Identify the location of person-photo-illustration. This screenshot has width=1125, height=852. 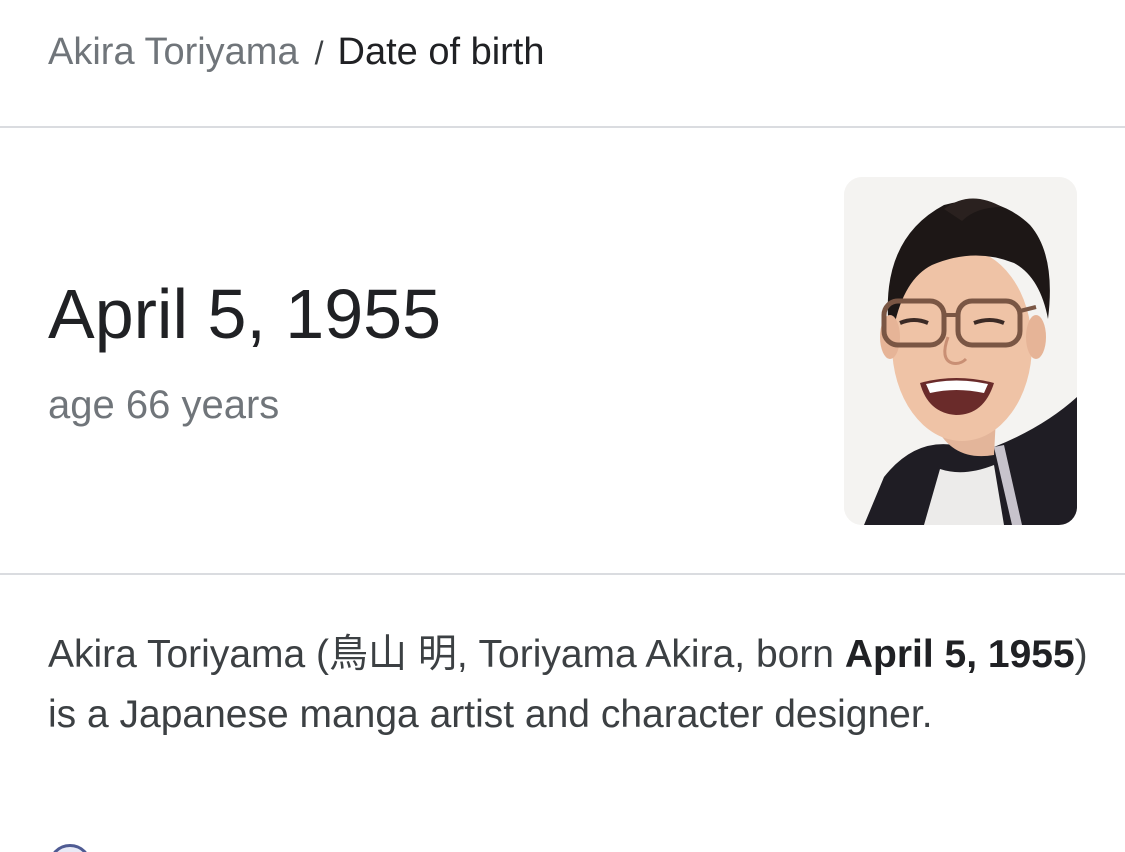
(960, 351).